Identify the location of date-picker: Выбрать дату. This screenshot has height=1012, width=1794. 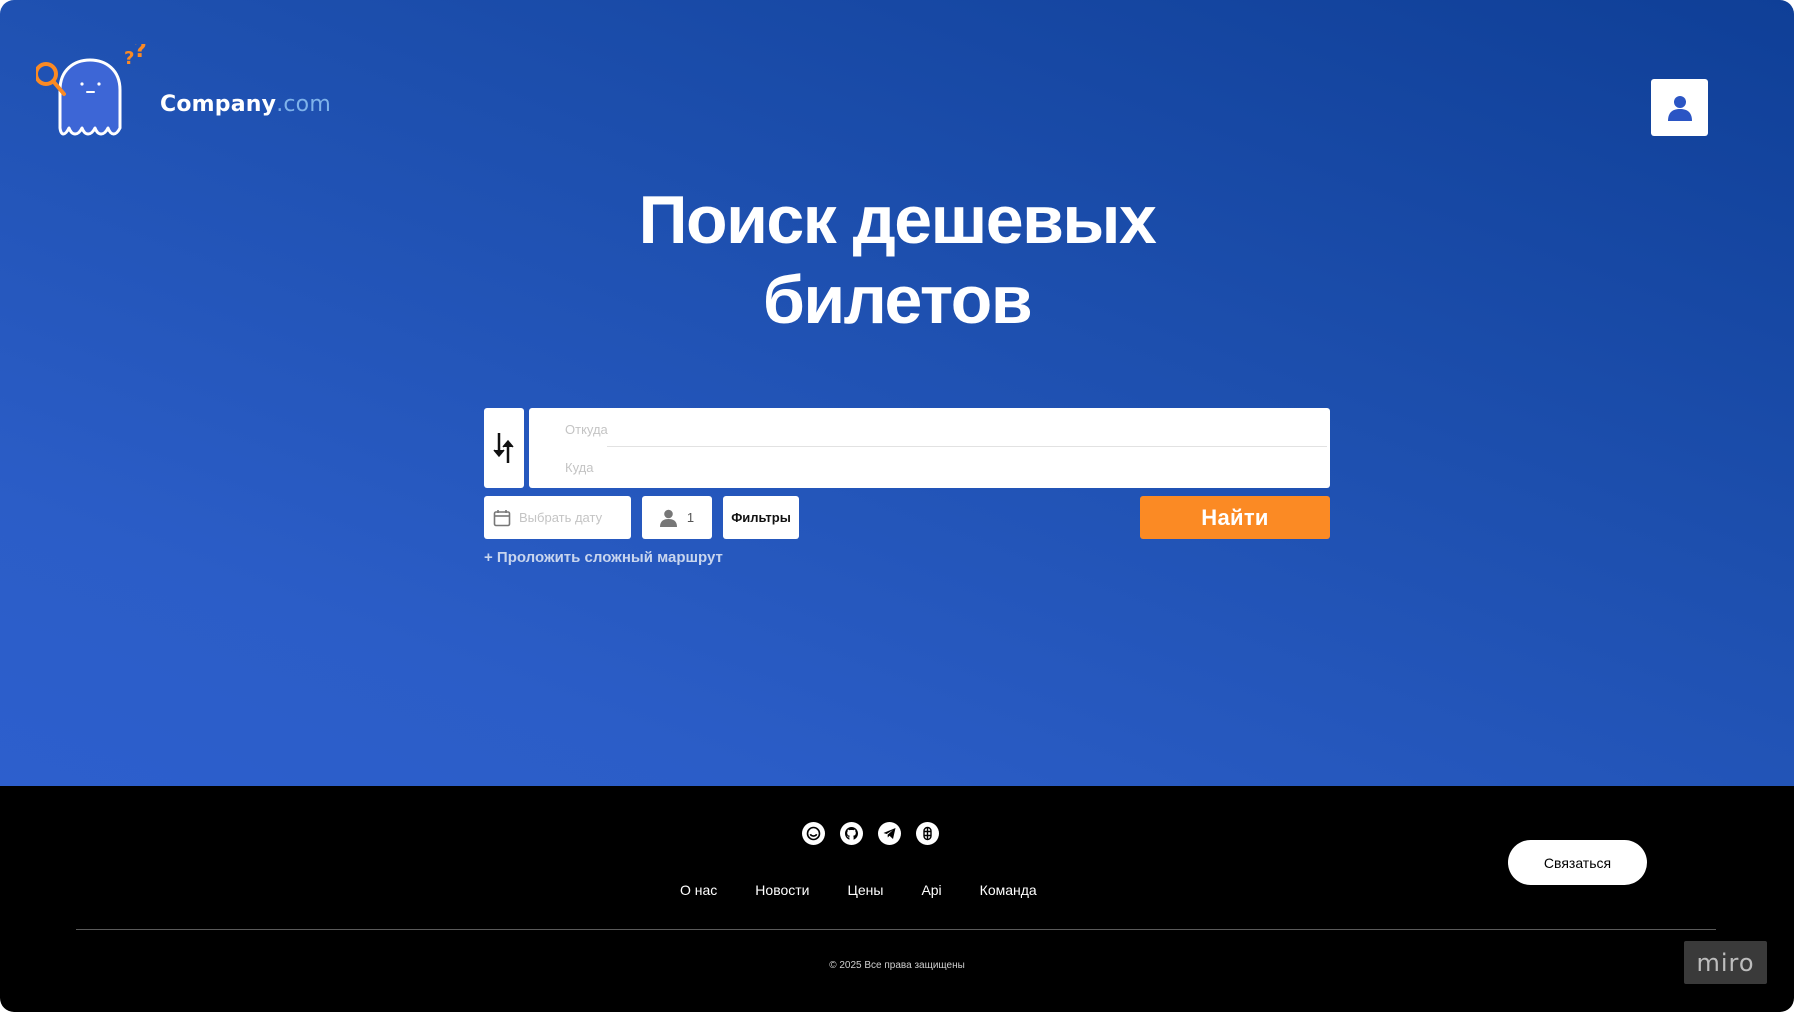
(557, 517).